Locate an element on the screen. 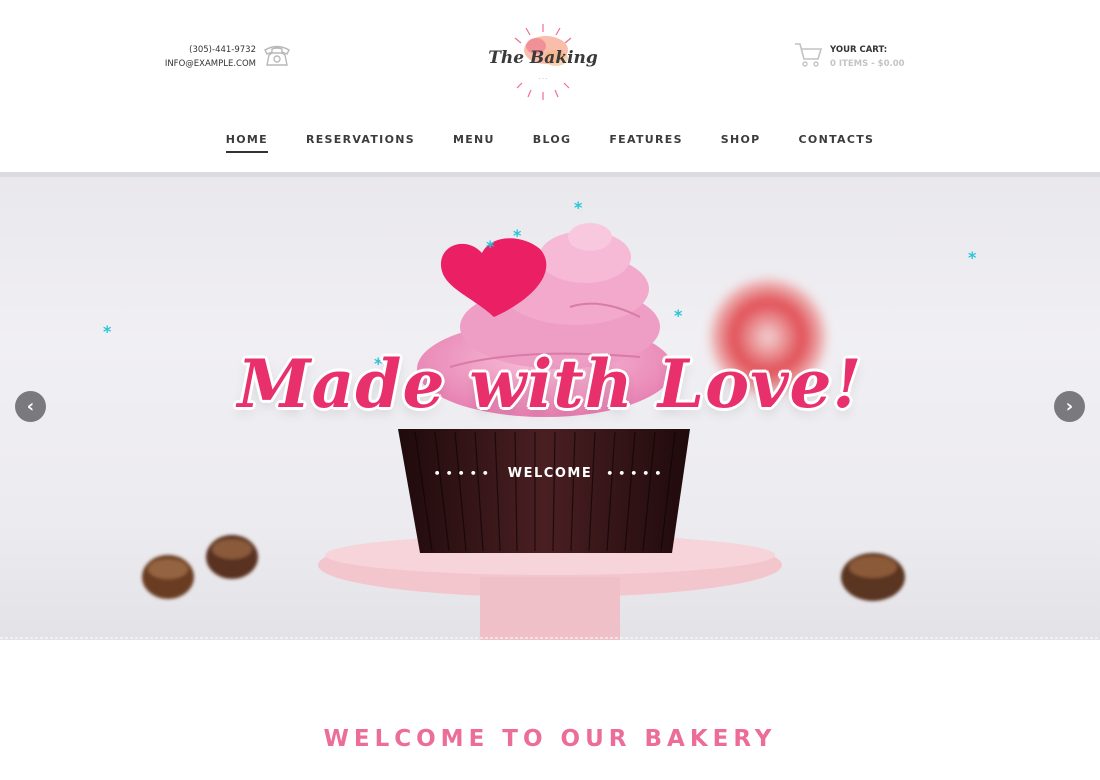 The width and height of the screenshot is (1100, 780). slider-next-button: › is located at coordinates (1069, 406).